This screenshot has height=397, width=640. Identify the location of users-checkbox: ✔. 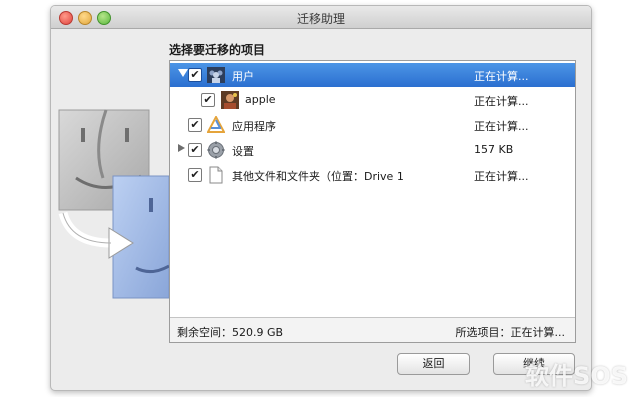
(195, 75).